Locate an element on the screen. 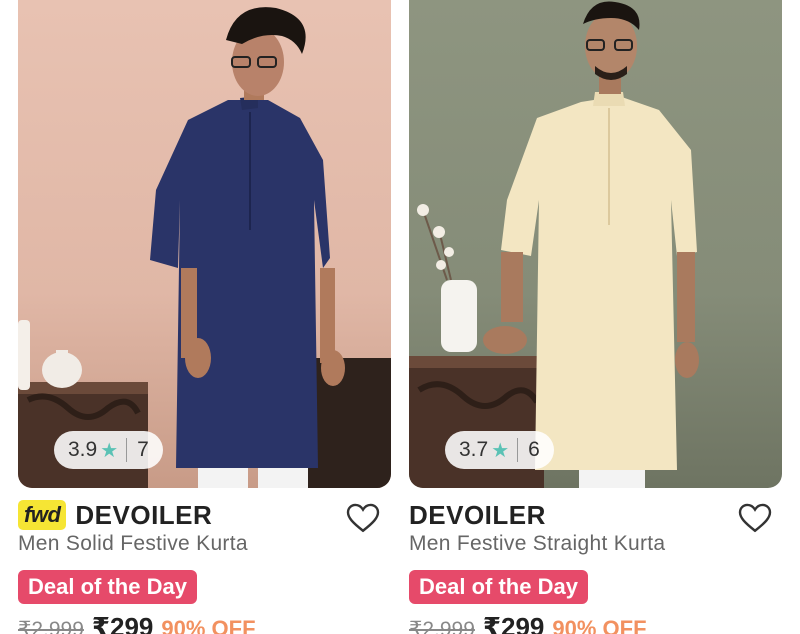  rating-pill: 3.9 ★ 7 is located at coordinates (108, 450).